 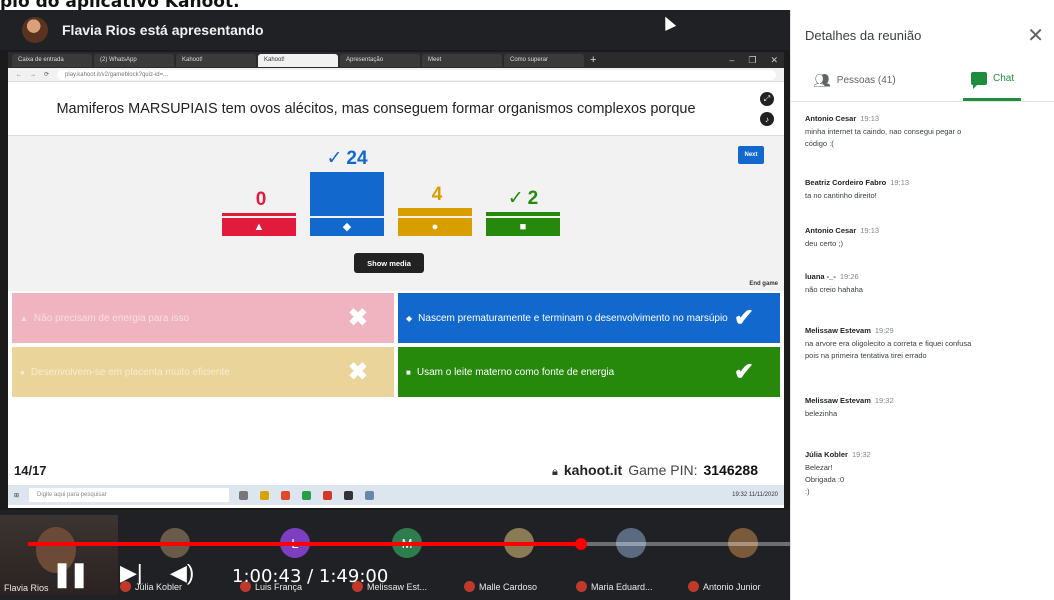 I want to click on reload-icon: ⟳, so click(x=46, y=74).